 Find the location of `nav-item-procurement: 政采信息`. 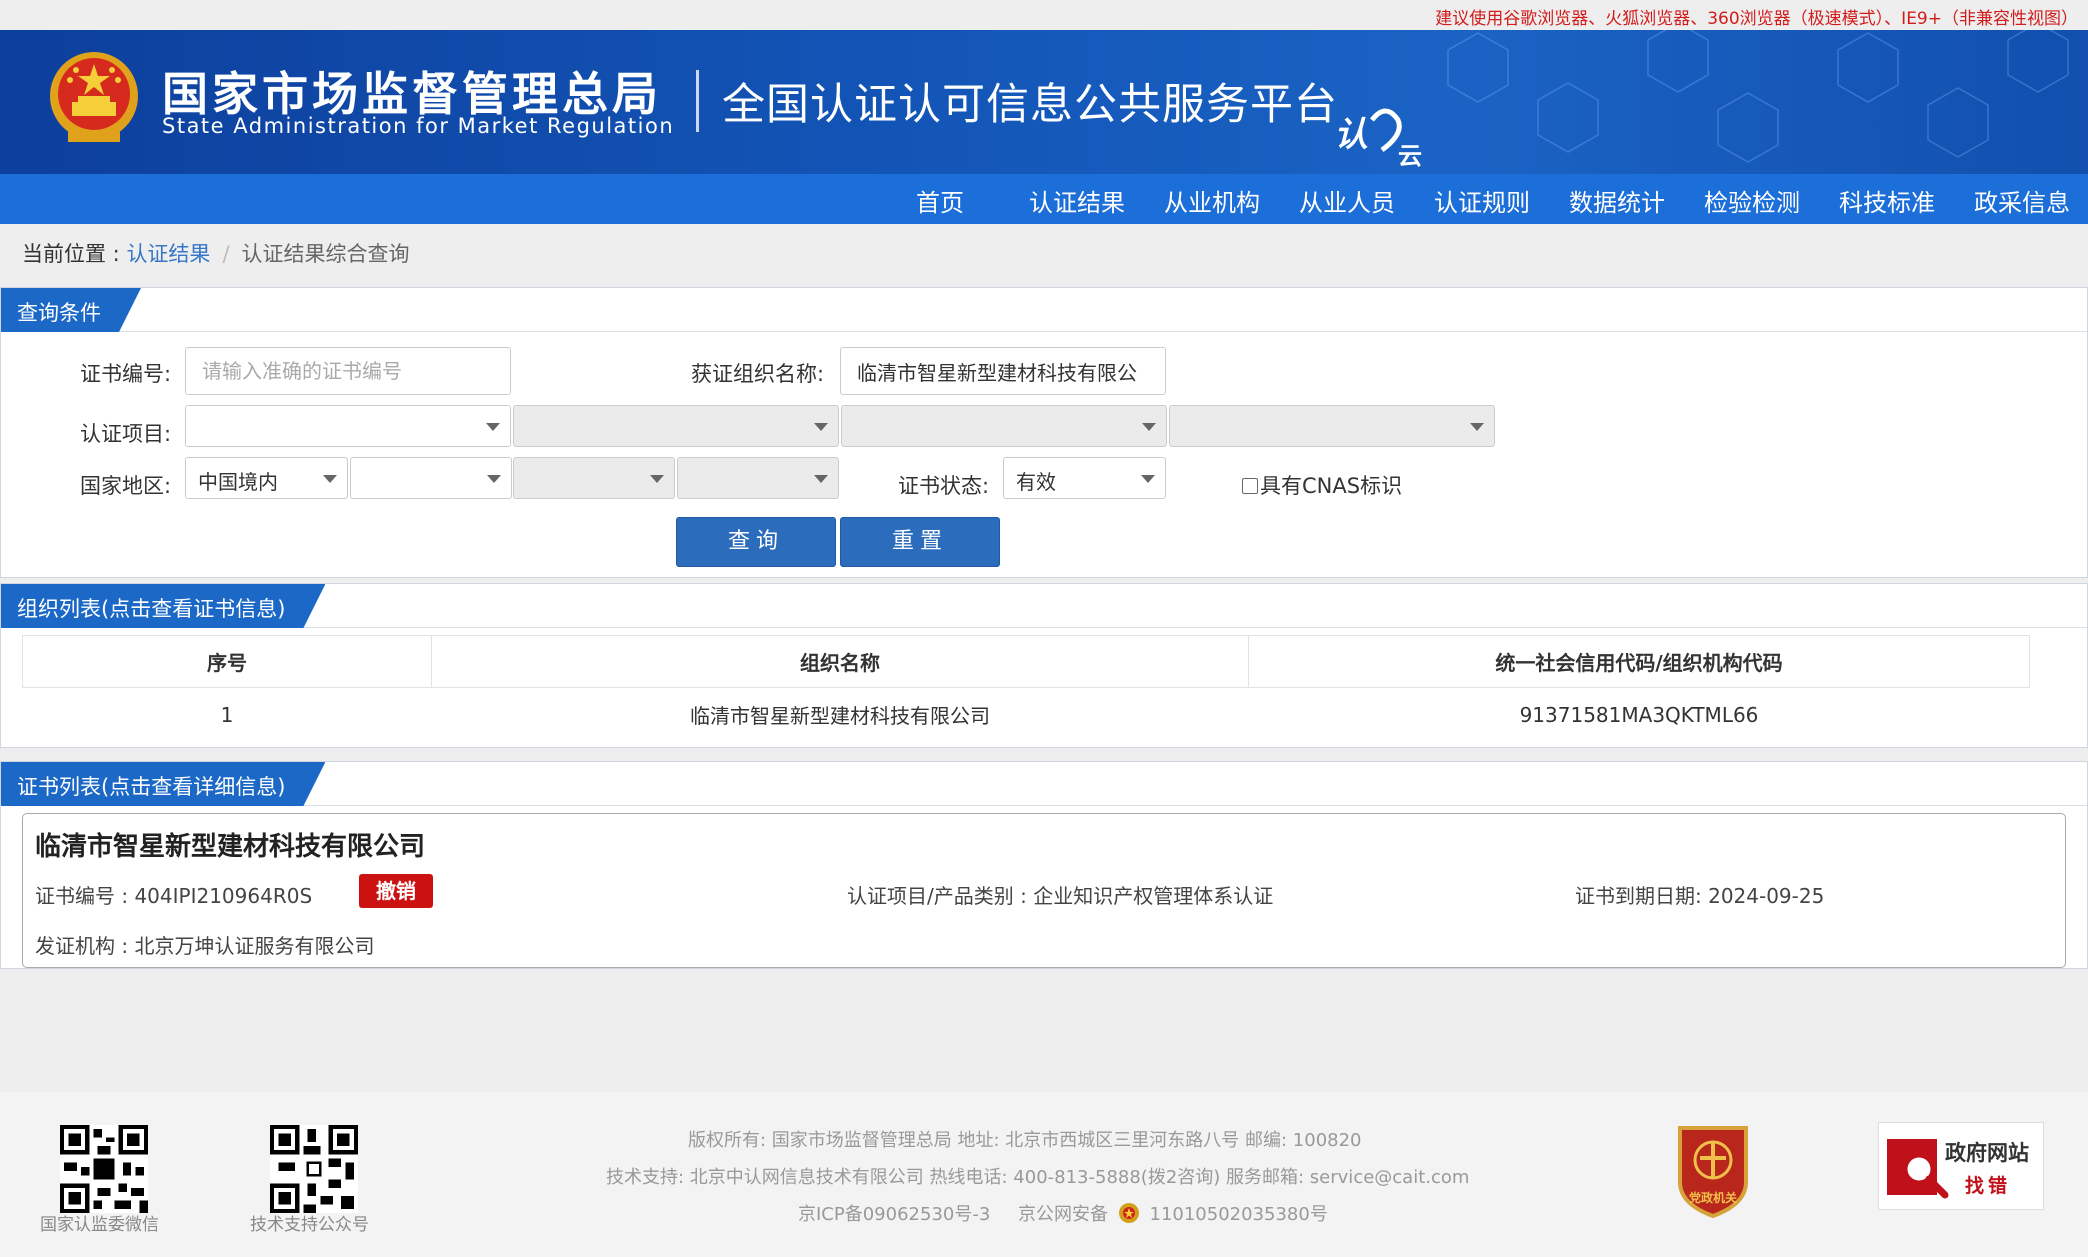

nav-item-procurement: 政采信息 is located at coordinates (2022, 200).